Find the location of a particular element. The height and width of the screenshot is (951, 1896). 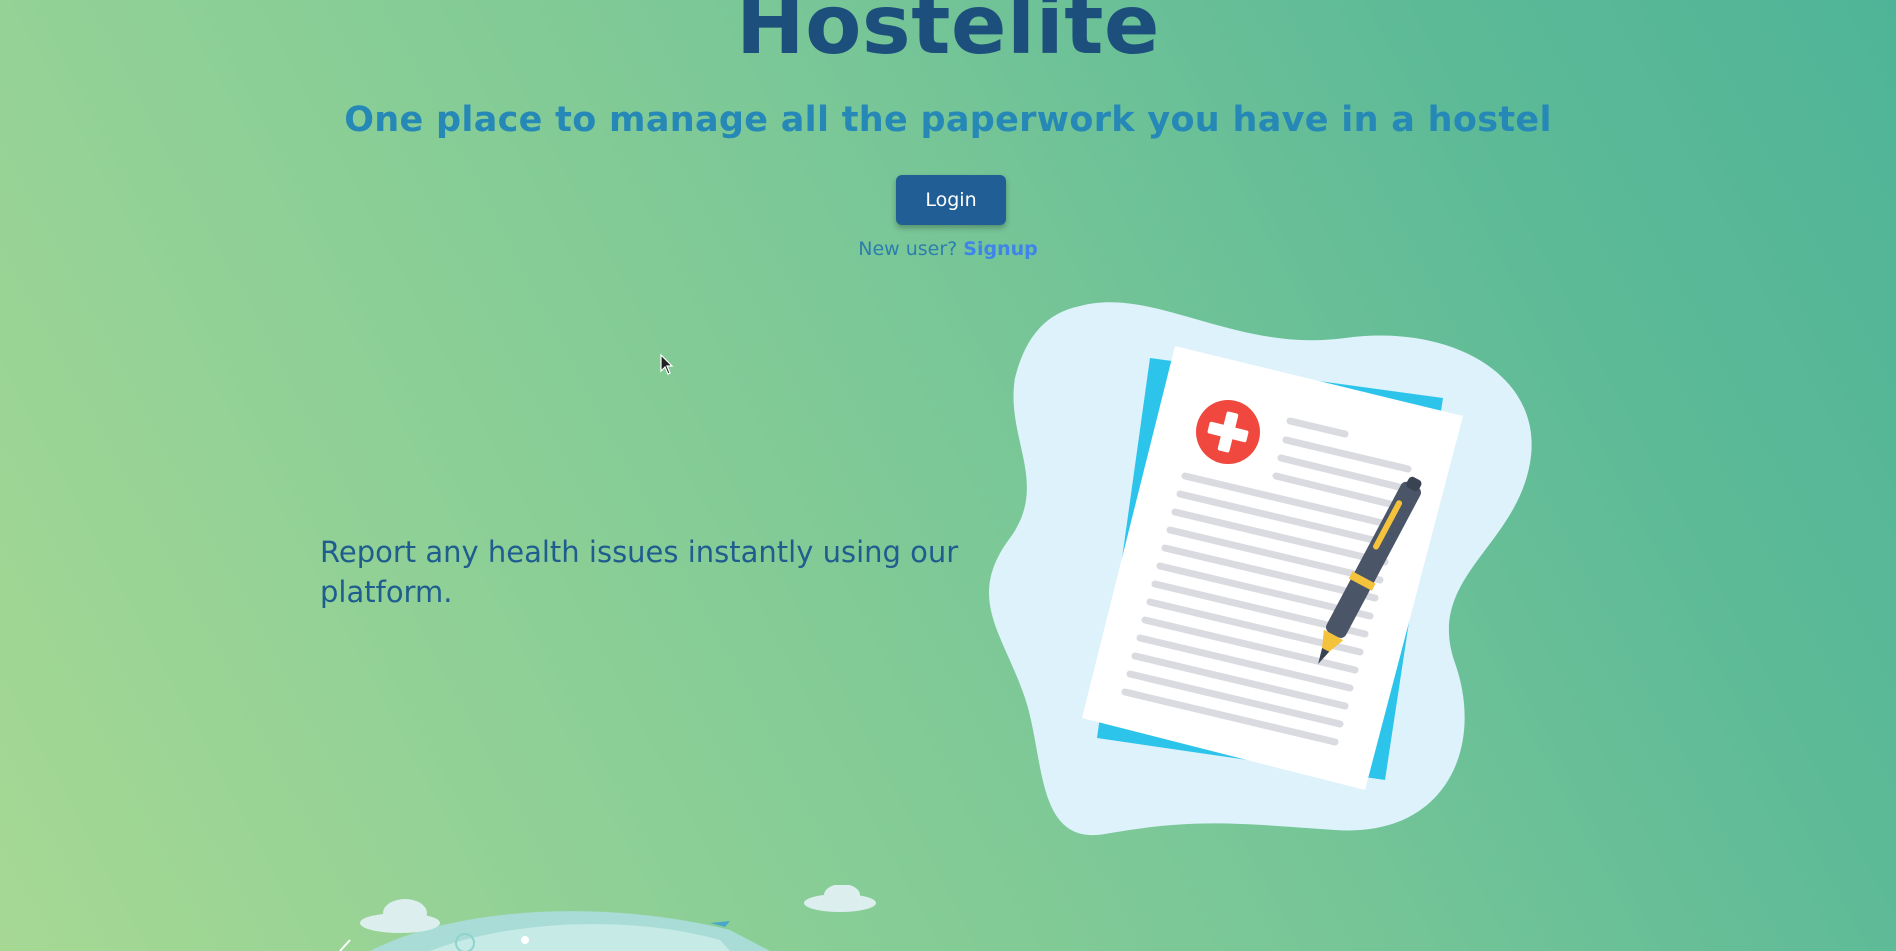

login-button: Login is located at coordinates (951, 200).